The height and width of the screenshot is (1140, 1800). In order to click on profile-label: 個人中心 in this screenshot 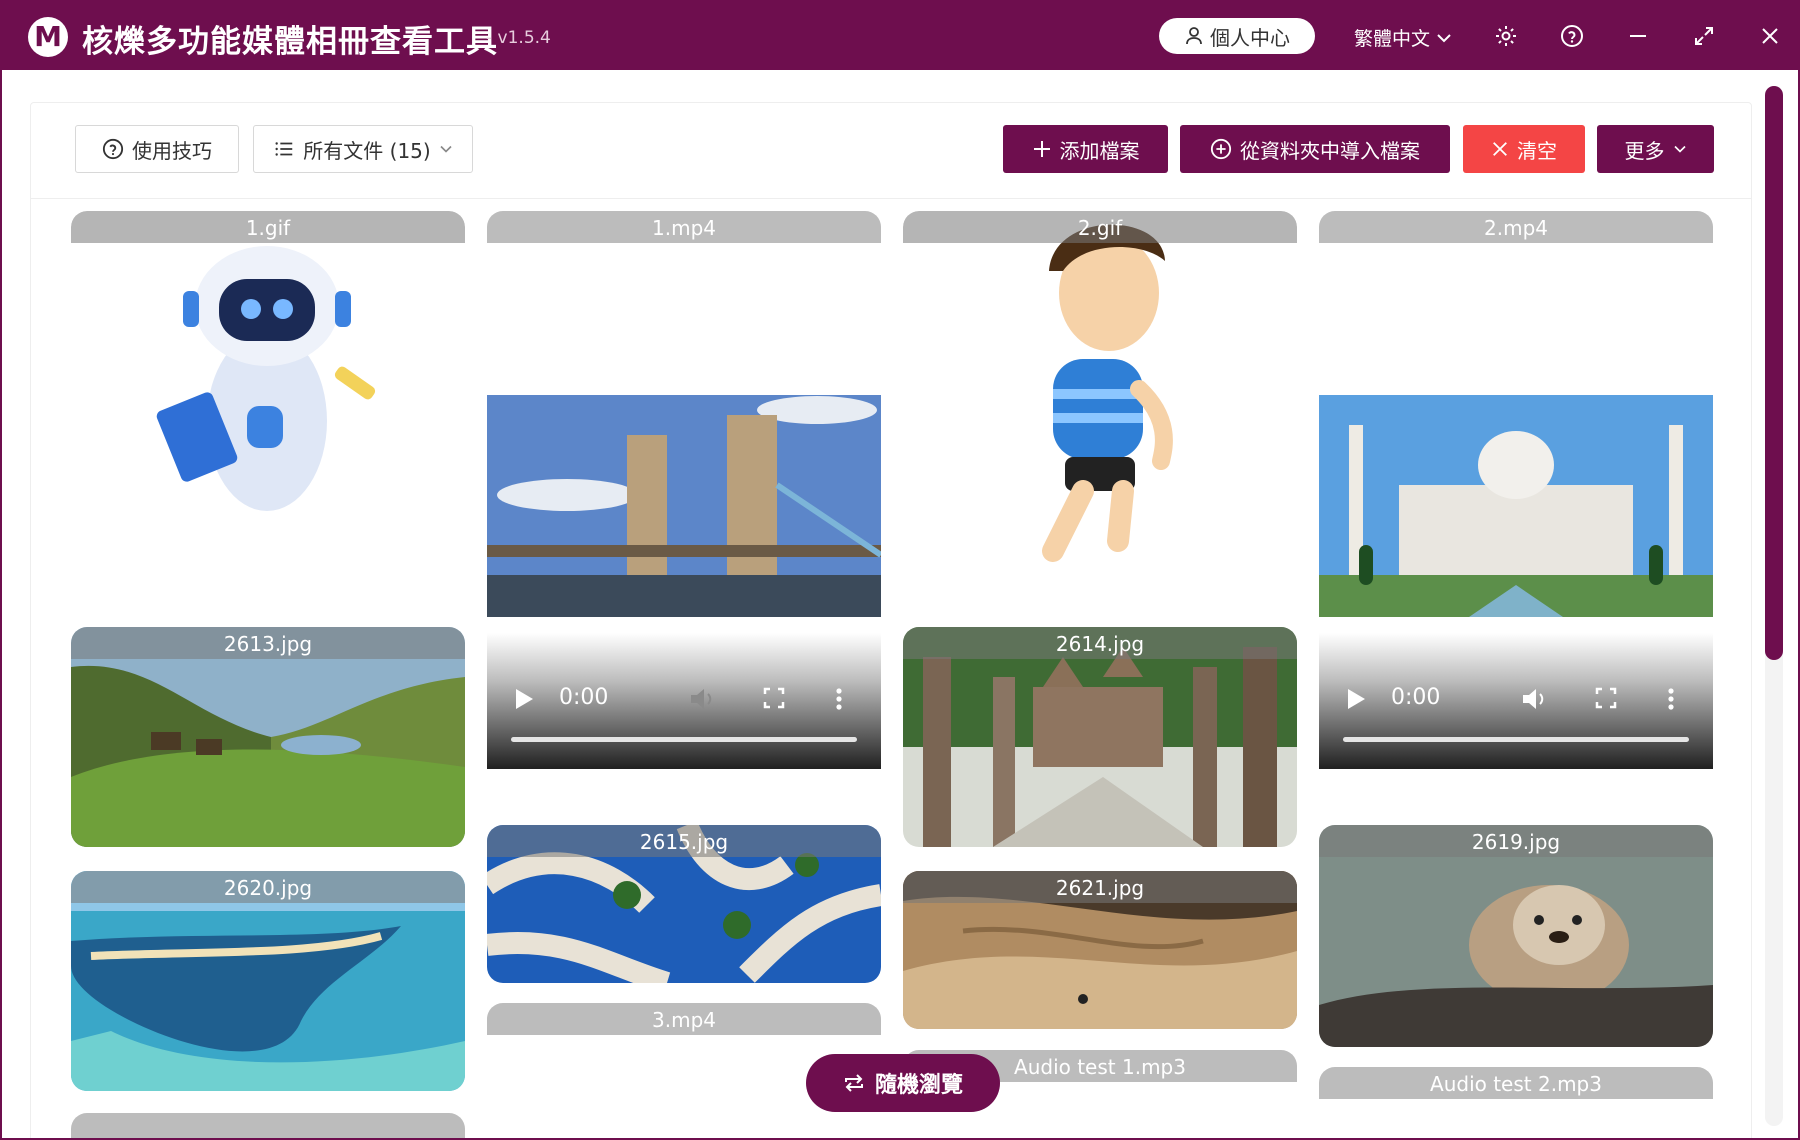, I will do `click(1250, 37)`.